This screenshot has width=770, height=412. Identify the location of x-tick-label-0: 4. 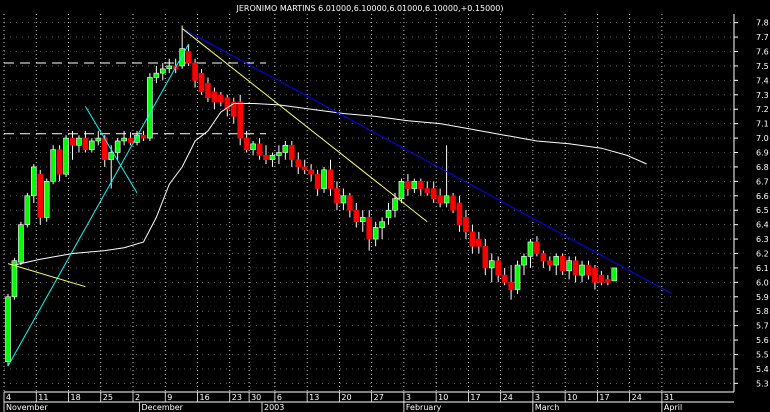
(8, 397).